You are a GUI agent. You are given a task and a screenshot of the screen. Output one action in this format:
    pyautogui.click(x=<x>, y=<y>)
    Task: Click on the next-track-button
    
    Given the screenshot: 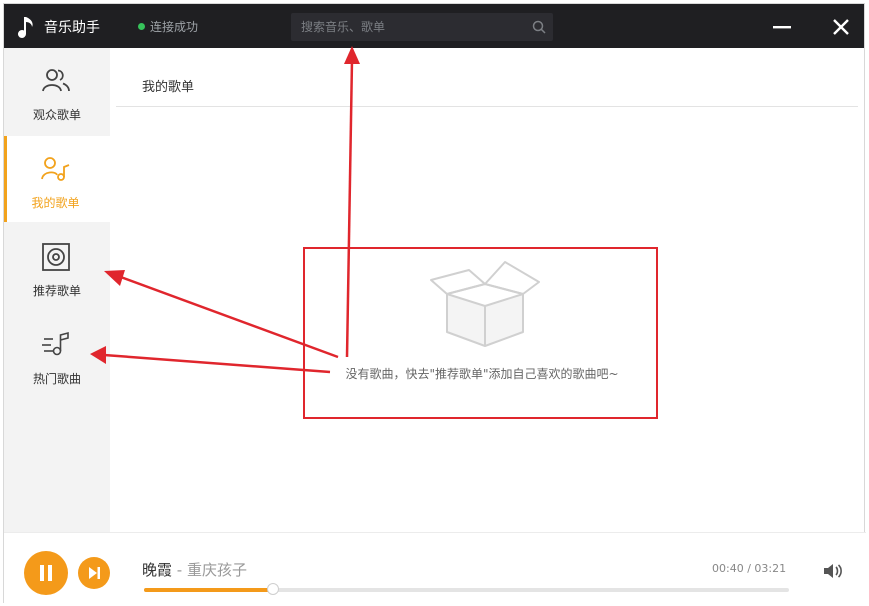 What is the action you would take?
    pyautogui.click(x=94, y=573)
    